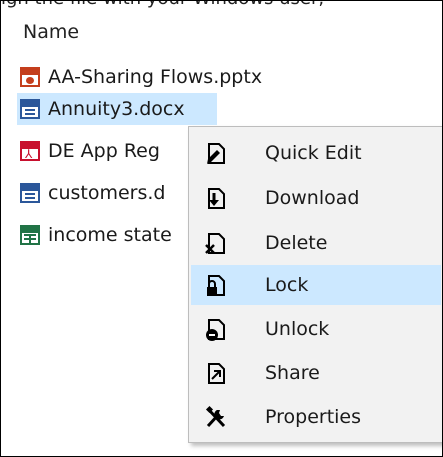 Image resolution: width=443 pixels, height=457 pixels. Describe the element at coordinates (221, 4) in the screenshot. I see `cropped-instruction-text: ign the file with your Windows user,` at that location.